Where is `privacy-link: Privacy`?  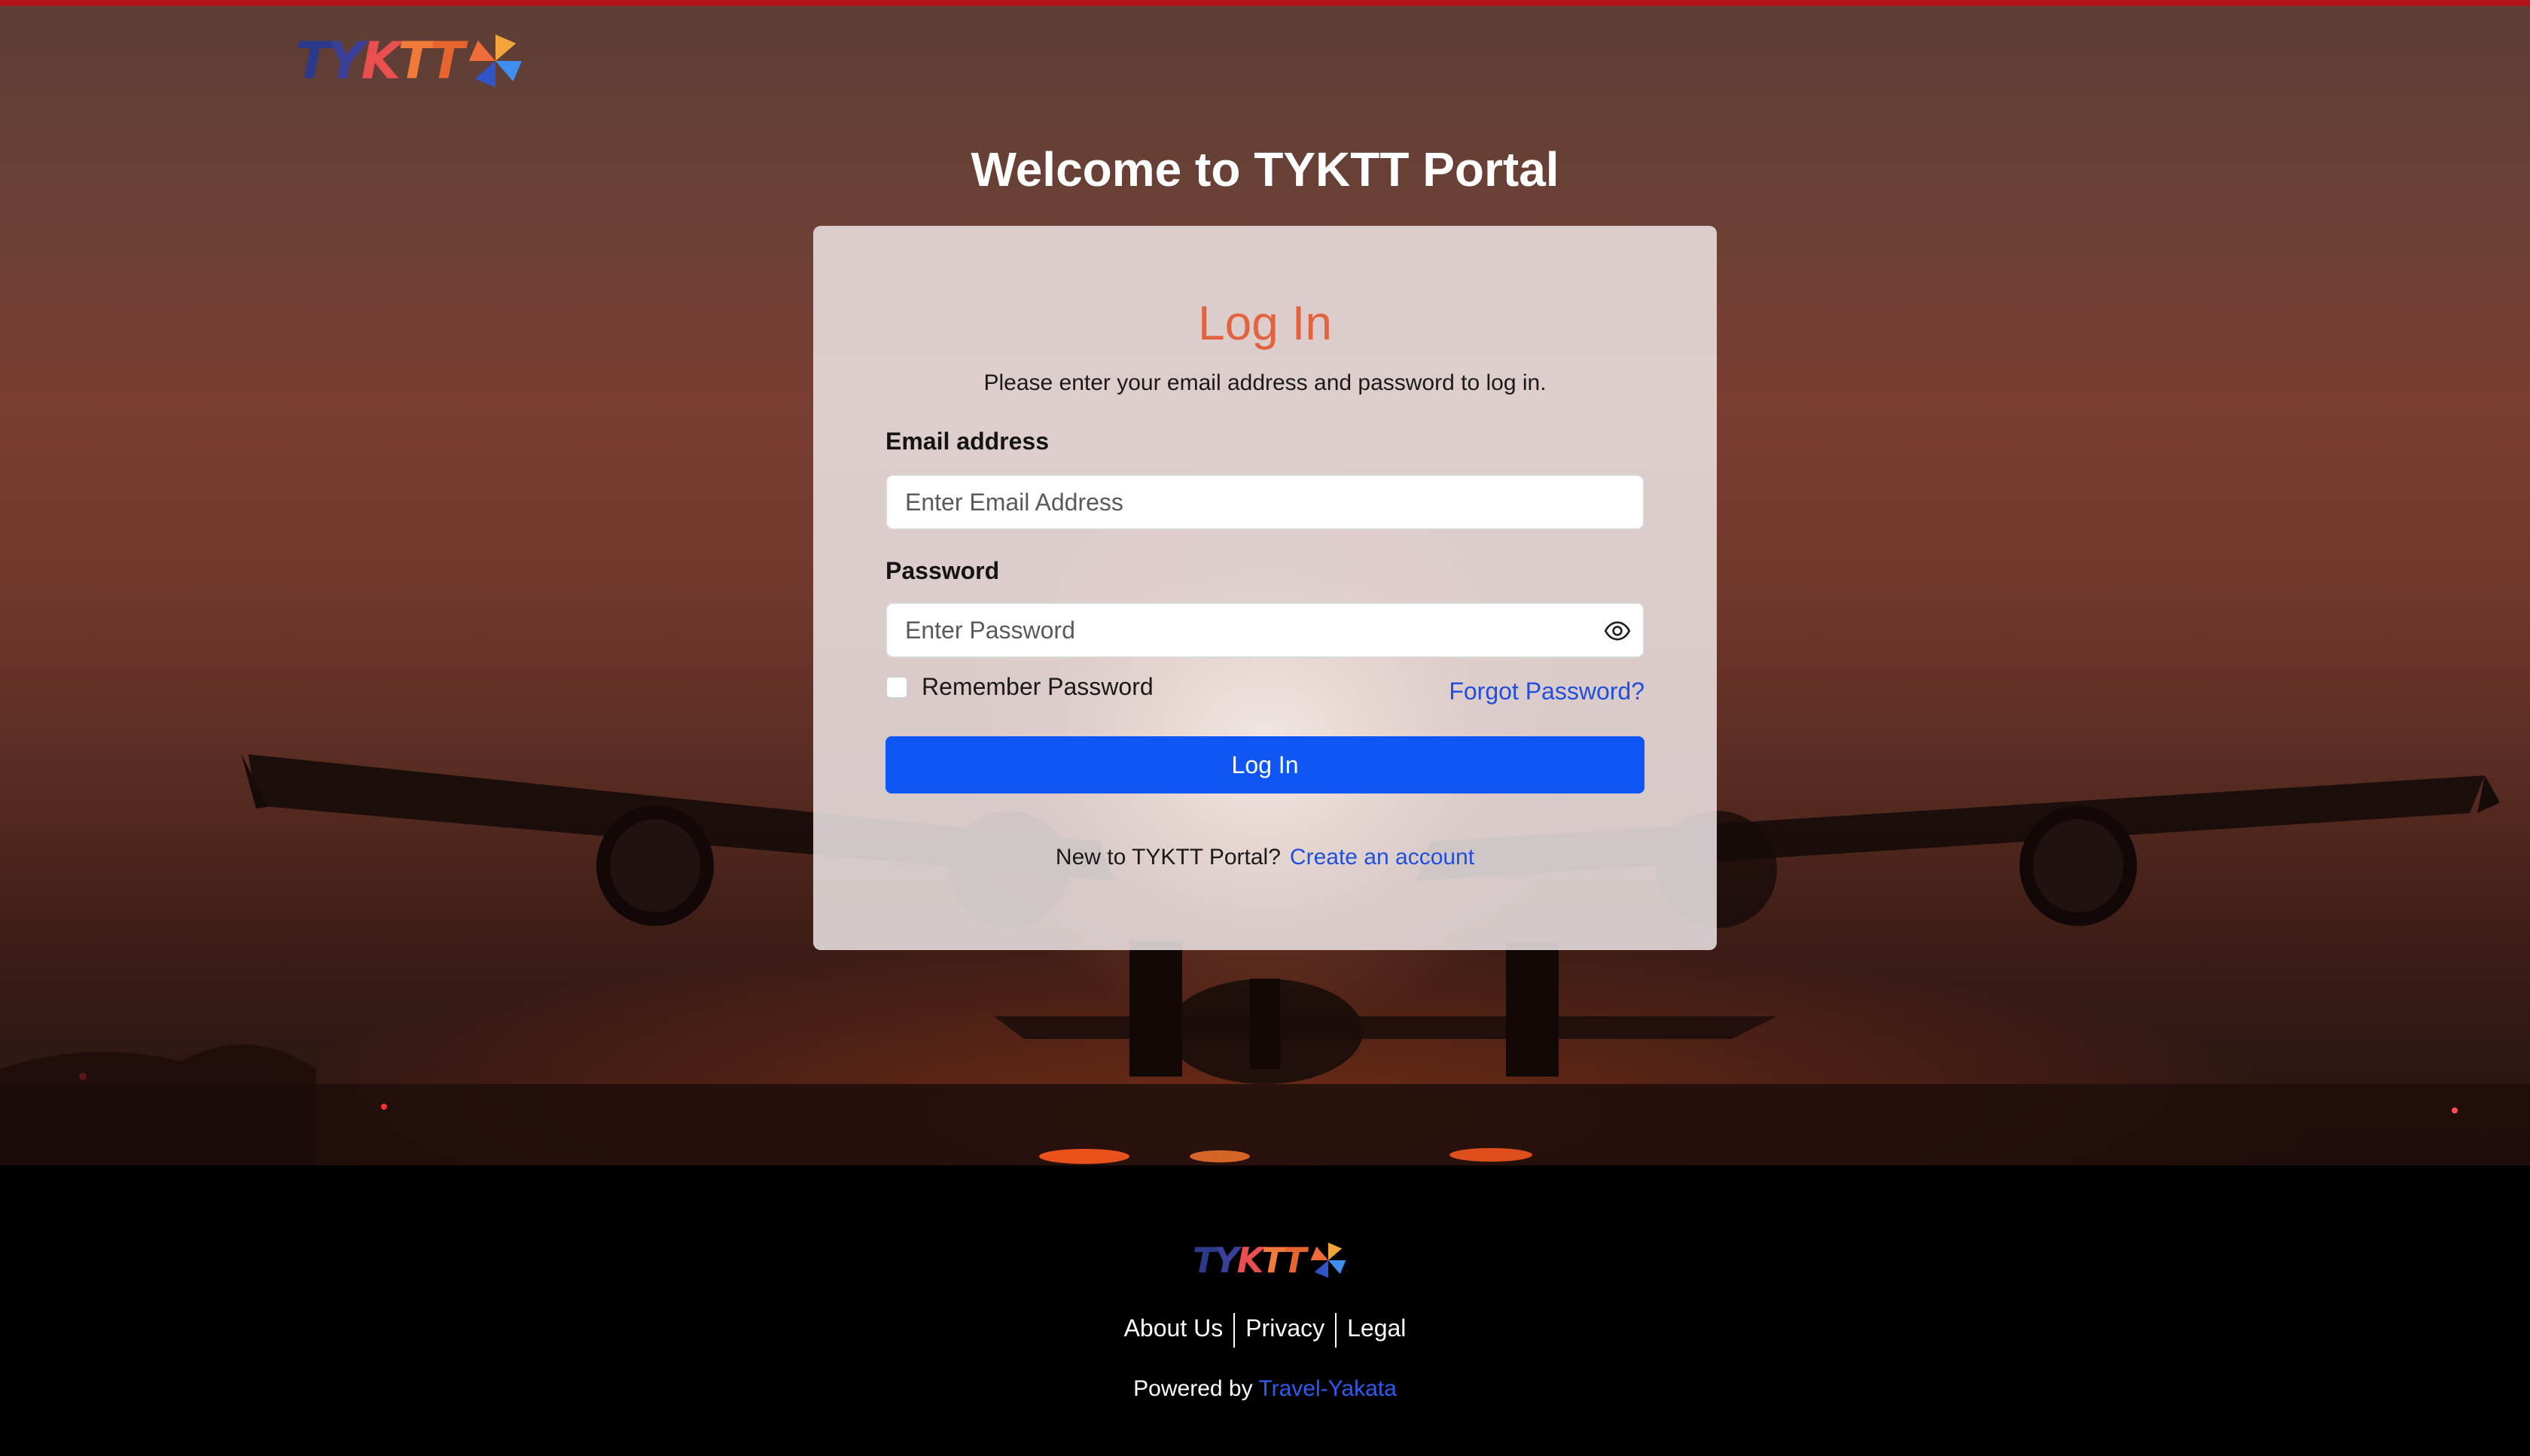
privacy-link: Privacy is located at coordinates (1285, 1328).